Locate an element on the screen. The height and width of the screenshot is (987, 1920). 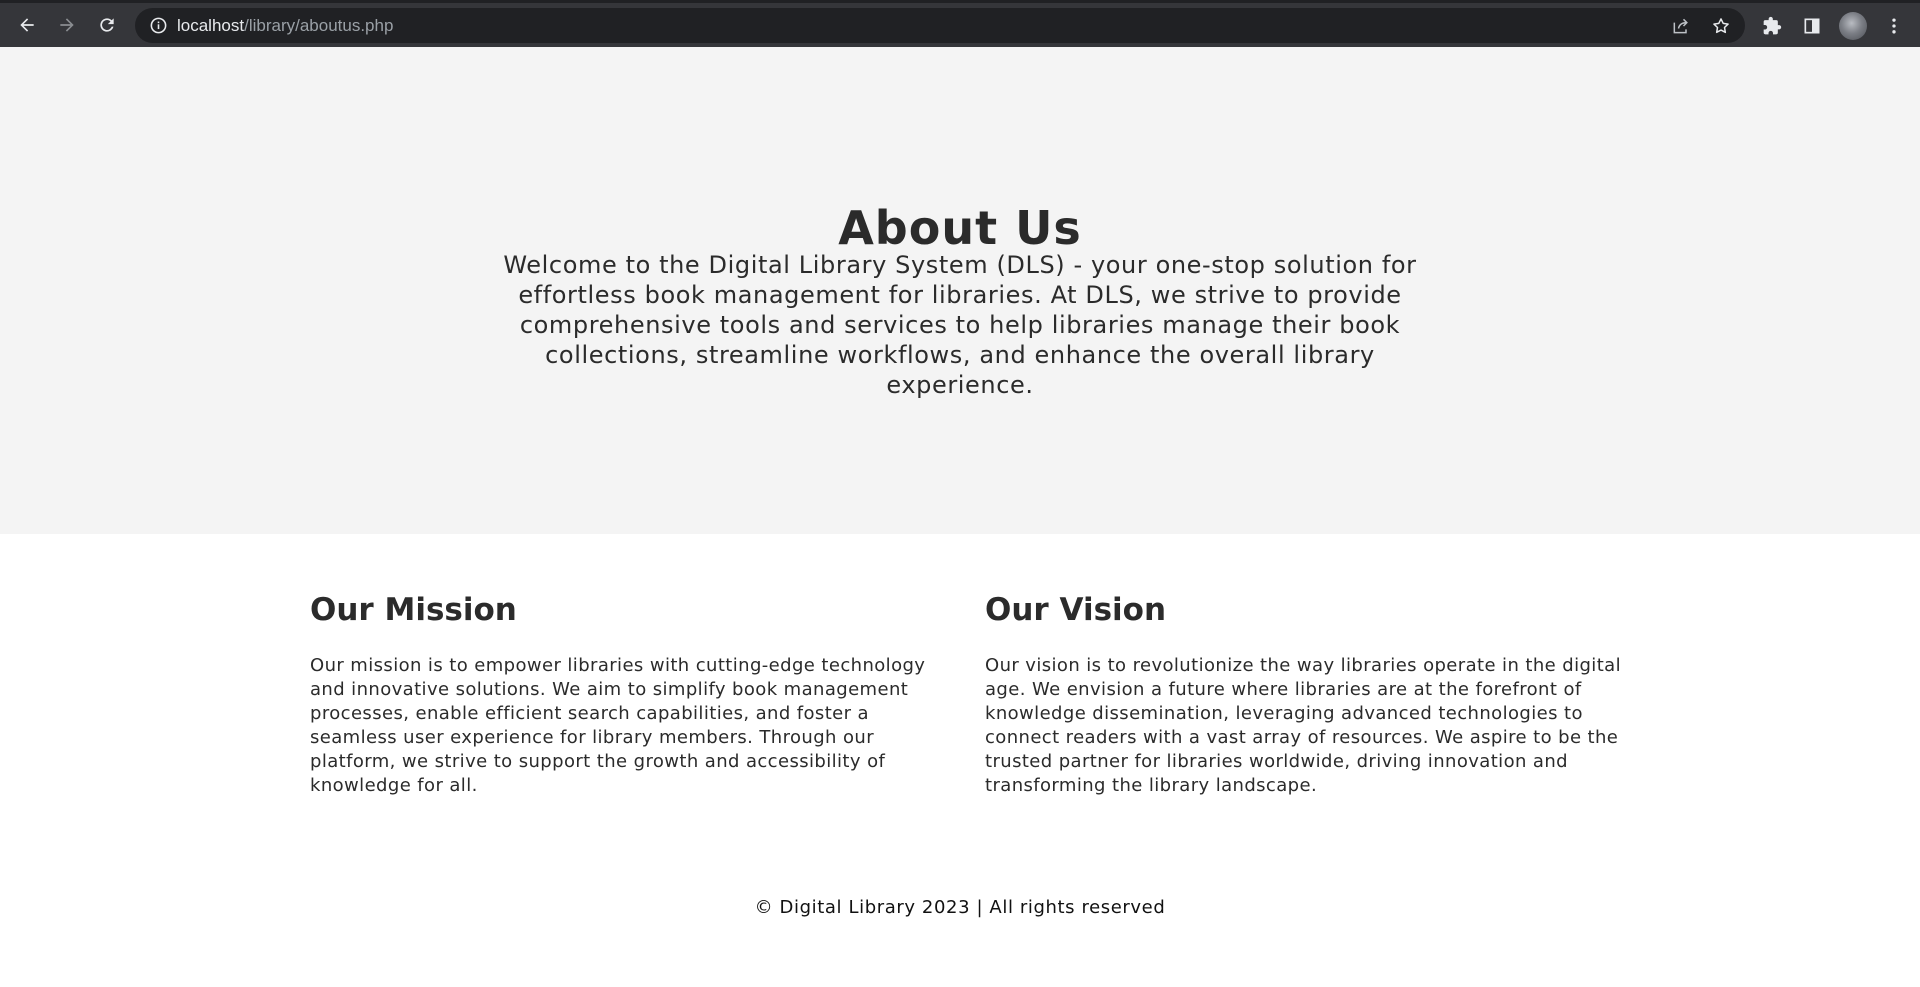
arrow-right-icon is located at coordinates (67, 25).